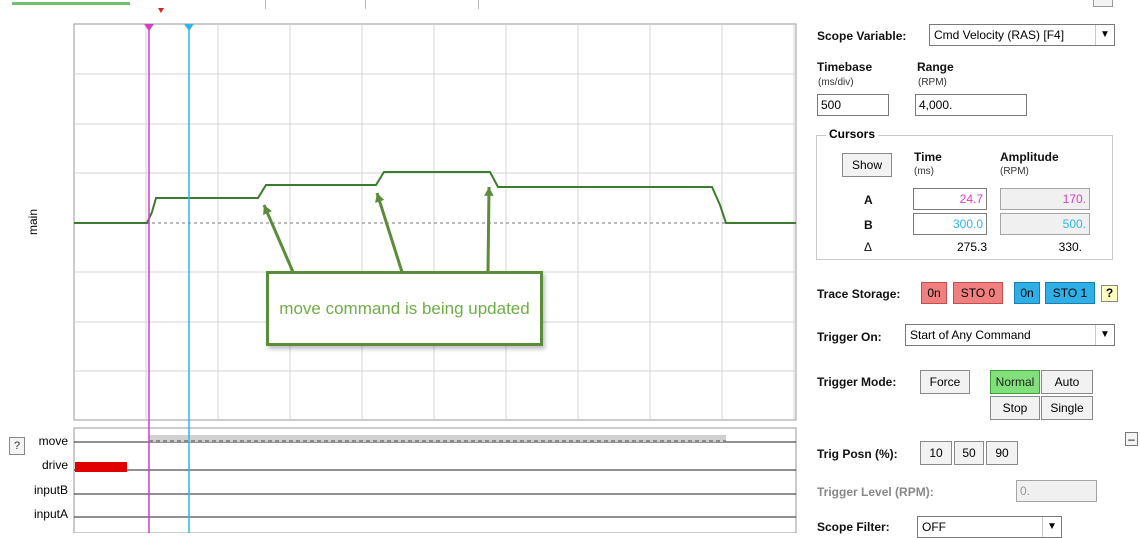 Image resolution: width=1140 pixels, height=538 pixels. I want to click on trig-posn-50-button: 50, so click(969, 453).